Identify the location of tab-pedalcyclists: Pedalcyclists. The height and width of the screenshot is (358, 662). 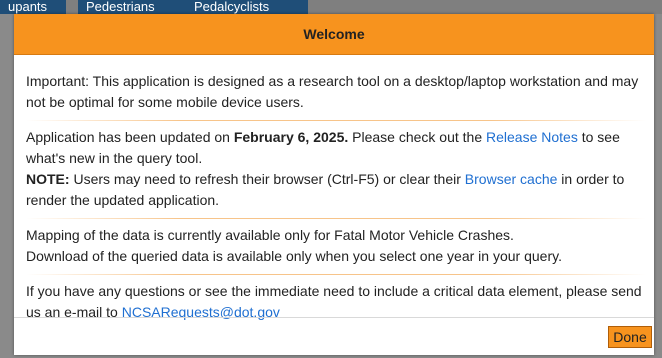
(247, 7).